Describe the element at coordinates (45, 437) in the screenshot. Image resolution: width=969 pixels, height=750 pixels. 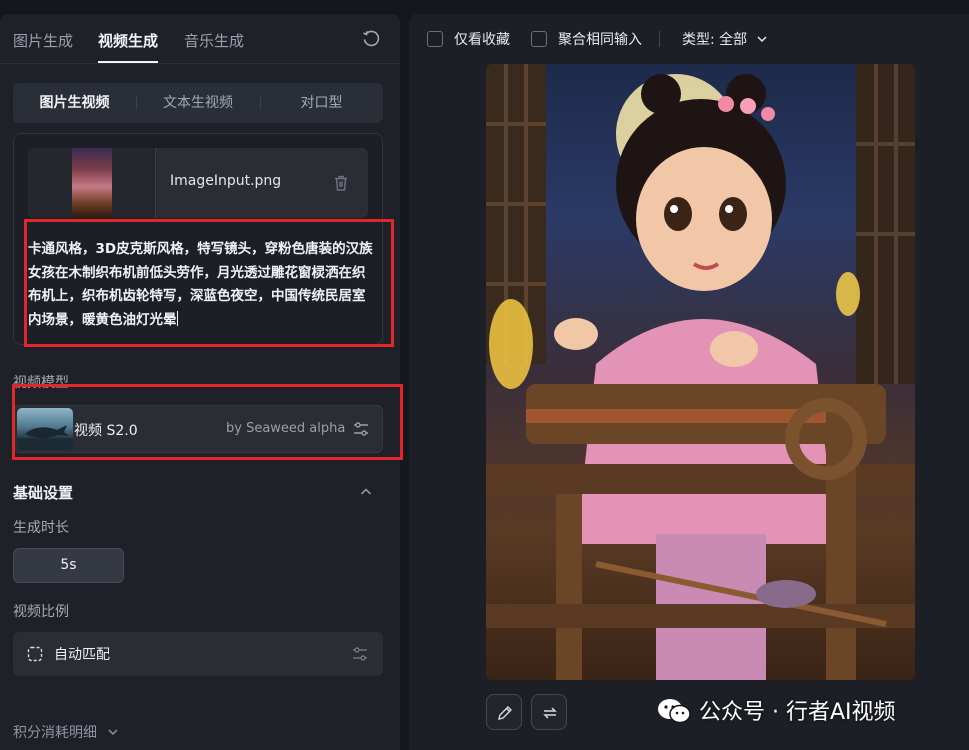
I see `whale-icon` at that location.